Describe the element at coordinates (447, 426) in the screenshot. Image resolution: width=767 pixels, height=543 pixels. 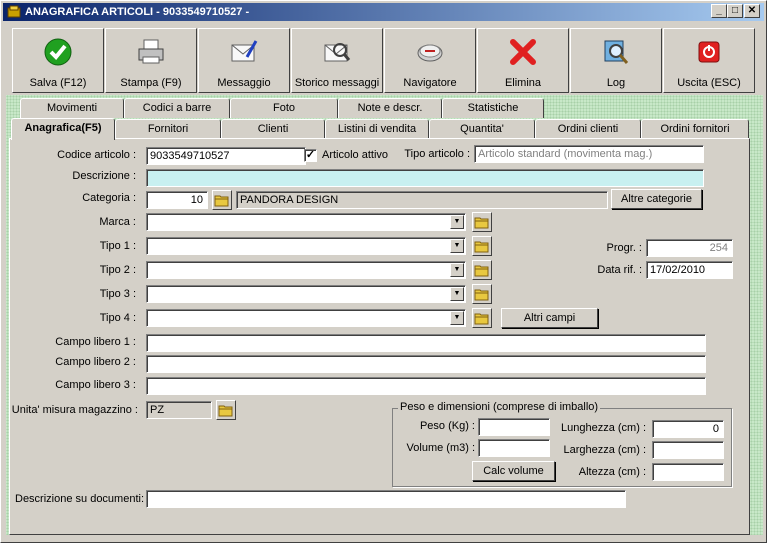
I see `peso-label: Peso (Kg) :` at that location.